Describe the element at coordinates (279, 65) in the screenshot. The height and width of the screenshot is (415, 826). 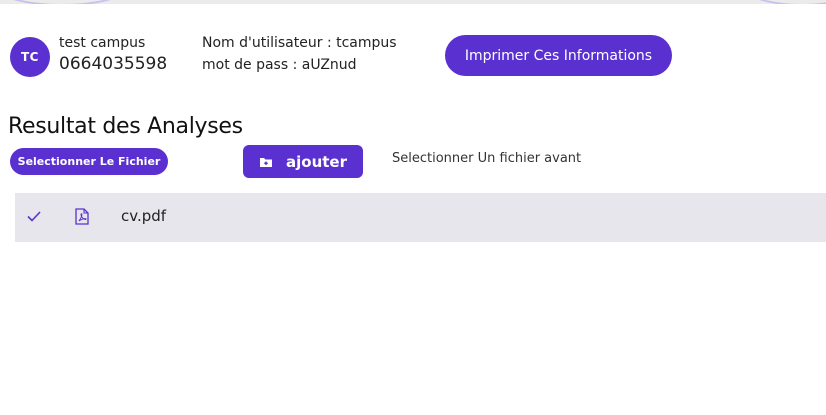
I see `password-info: mot de pass : aUZnud` at that location.